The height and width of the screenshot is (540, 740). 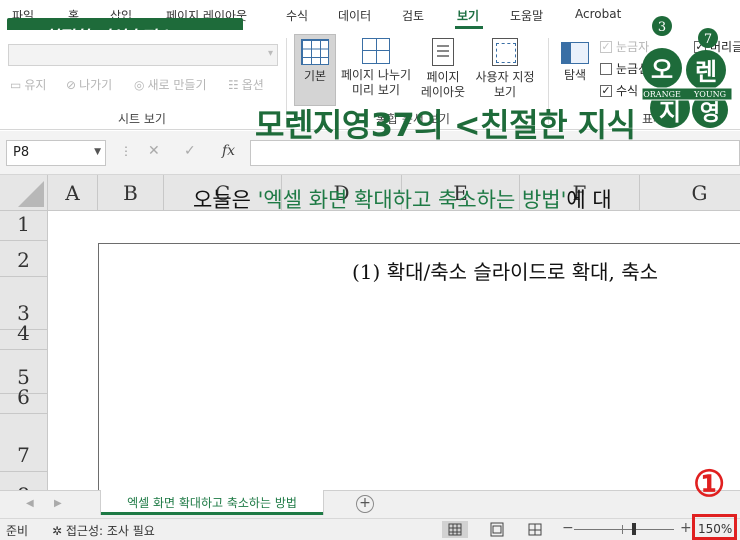 I want to click on subtitle-prefix: 오늘은, so click(x=225, y=200).